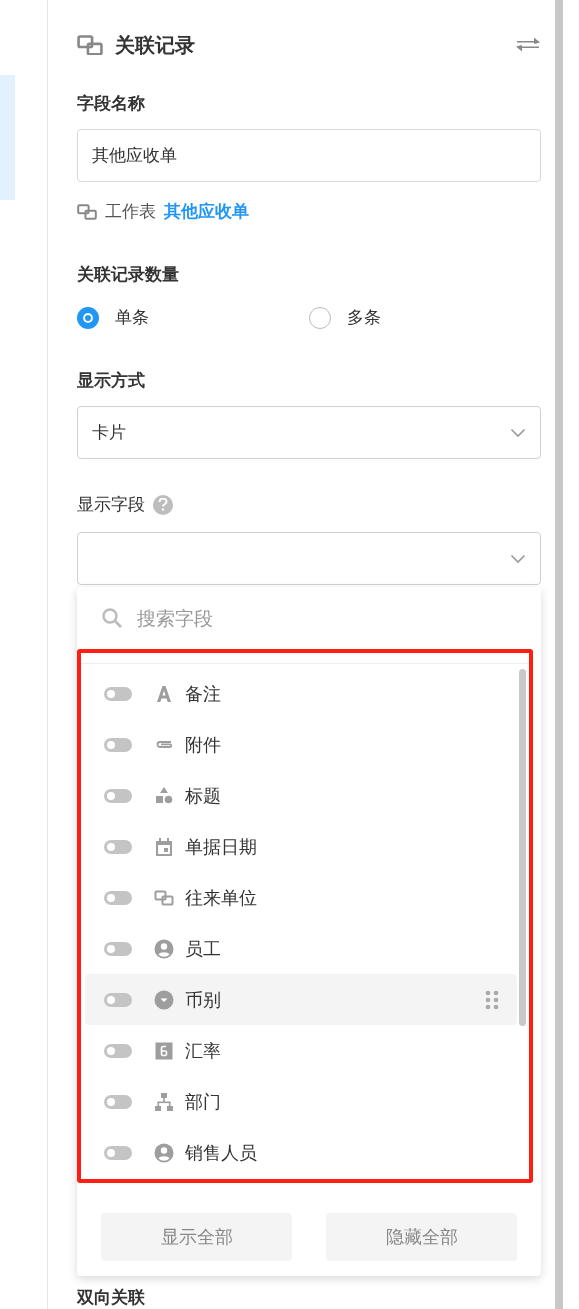  I want to click on field-name: 附件, so click(203, 744).